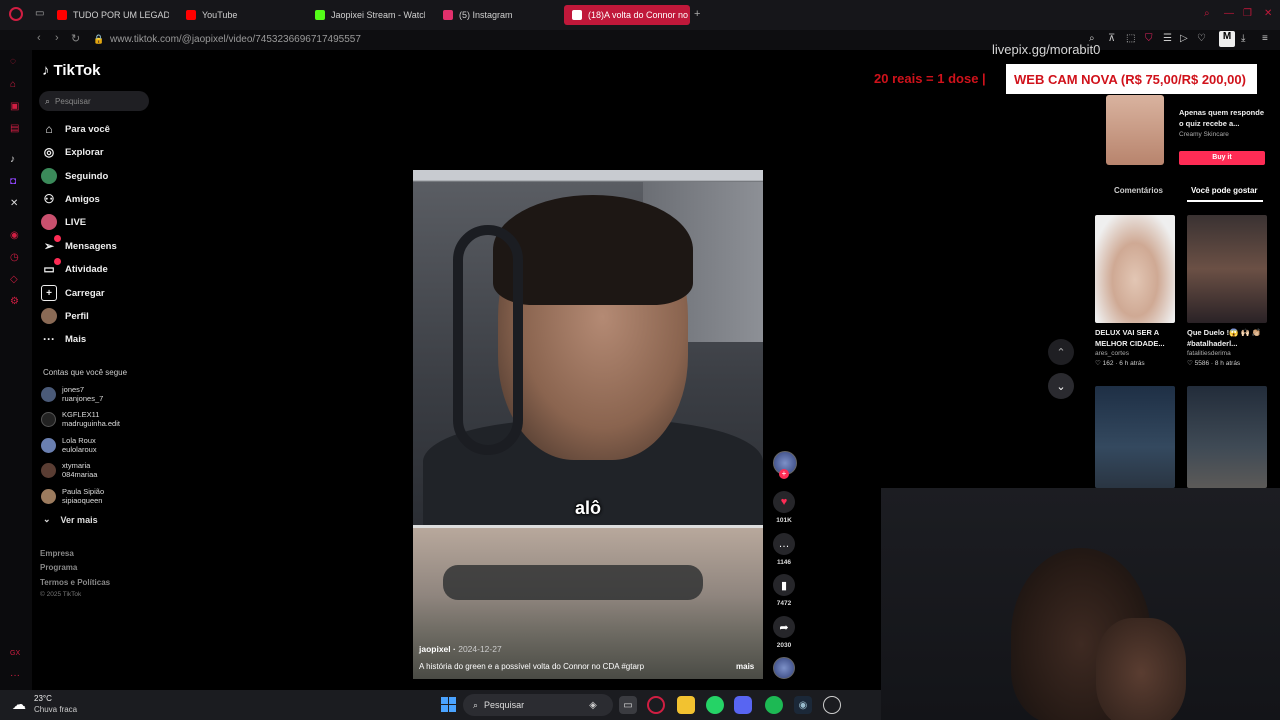 The height and width of the screenshot is (720, 1280). I want to click on shield-icon: ⛉, so click(1149, 38).